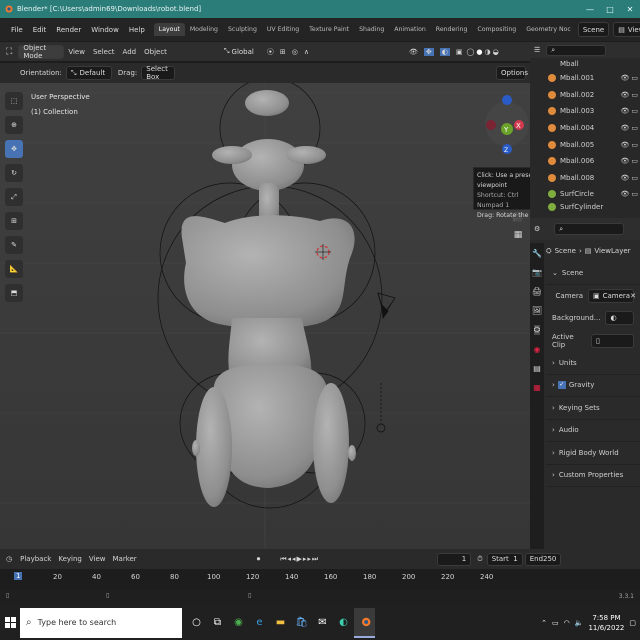 This screenshot has width=640, height=640. What do you see at coordinates (413, 52) in the screenshot?
I see `visibility-icon: 👁` at bounding box center [413, 52].